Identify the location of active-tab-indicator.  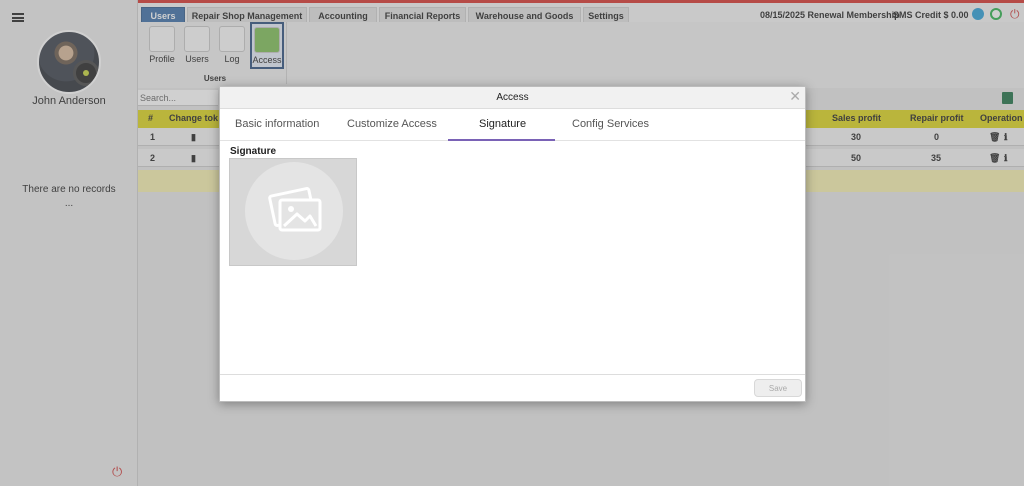
(501, 140).